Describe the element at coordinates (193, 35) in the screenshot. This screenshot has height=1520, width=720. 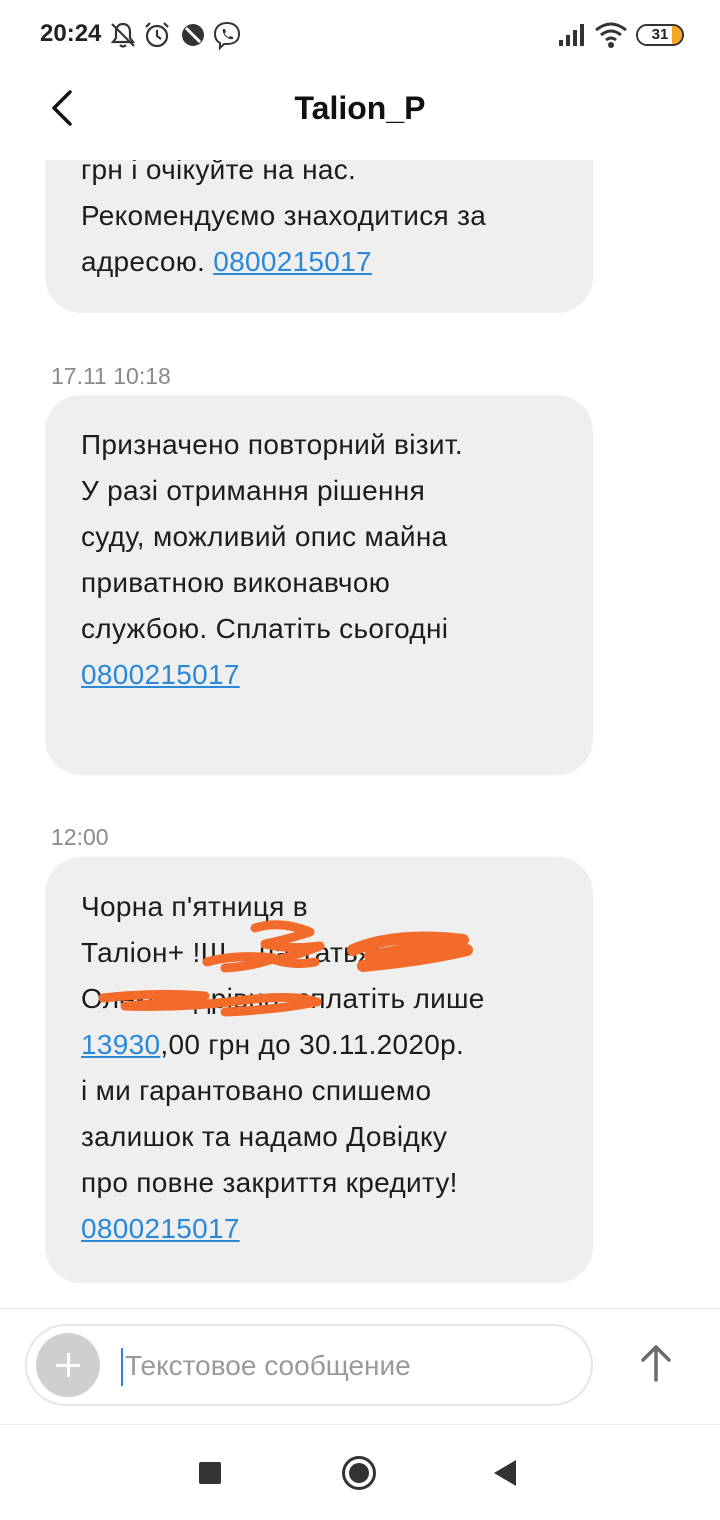
I see `do-not-disturb-icon` at that location.